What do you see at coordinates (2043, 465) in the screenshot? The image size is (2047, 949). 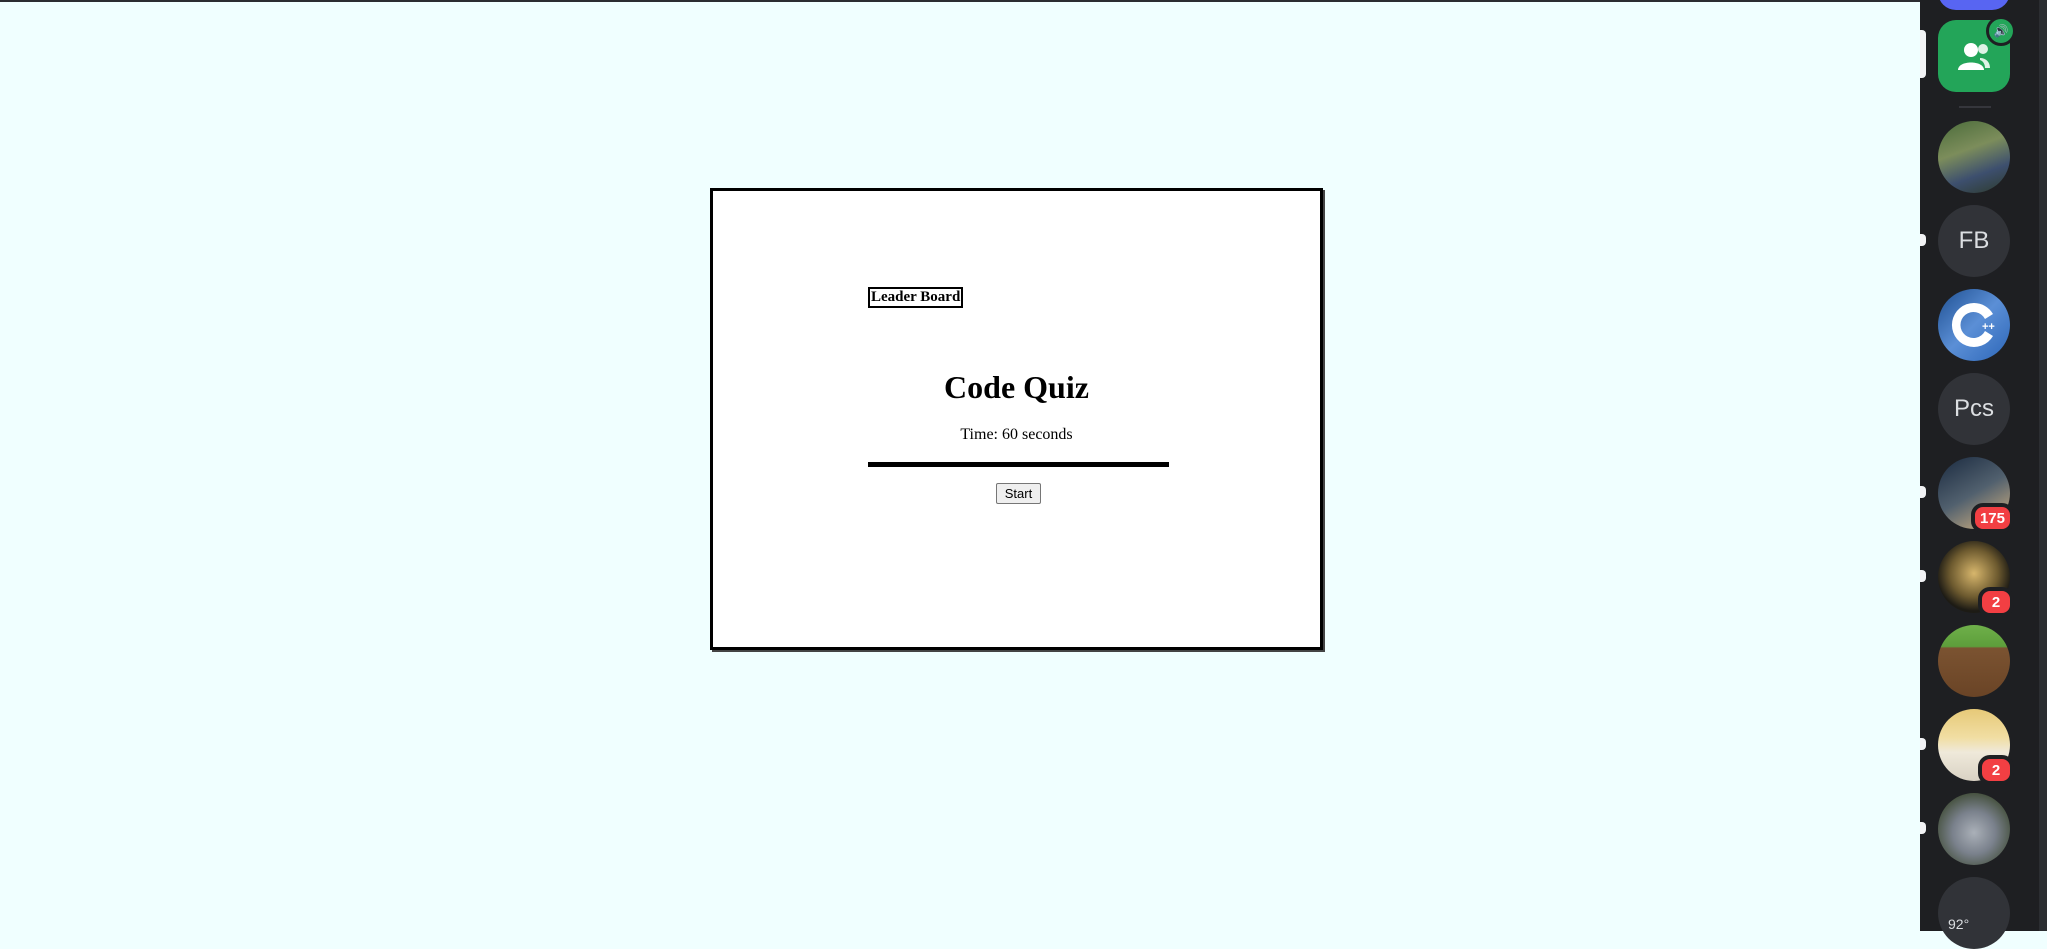 I see `channel-panel-edge` at bounding box center [2043, 465].